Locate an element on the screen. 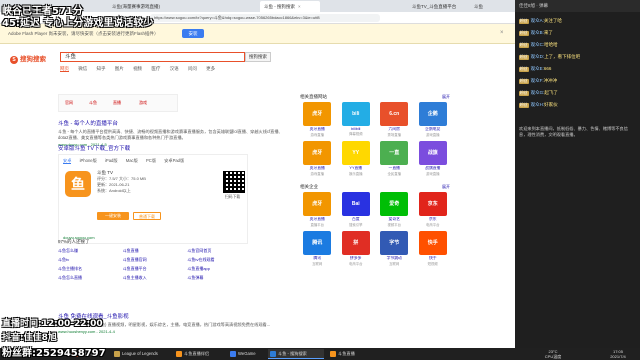 The width and height of the screenshot is (640, 360). site-logo-icon: 拼 is located at coordinates (355, 243).